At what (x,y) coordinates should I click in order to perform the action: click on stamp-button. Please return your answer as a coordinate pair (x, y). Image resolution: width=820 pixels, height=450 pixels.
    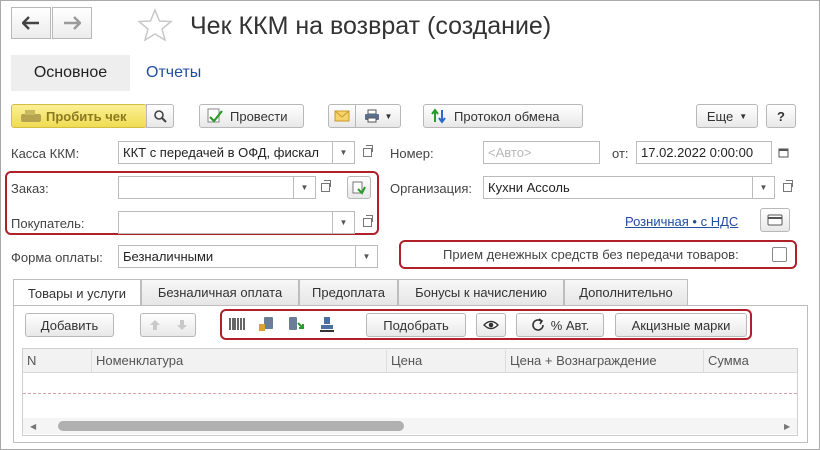
    Looking at the image, I should click on (327, 324).